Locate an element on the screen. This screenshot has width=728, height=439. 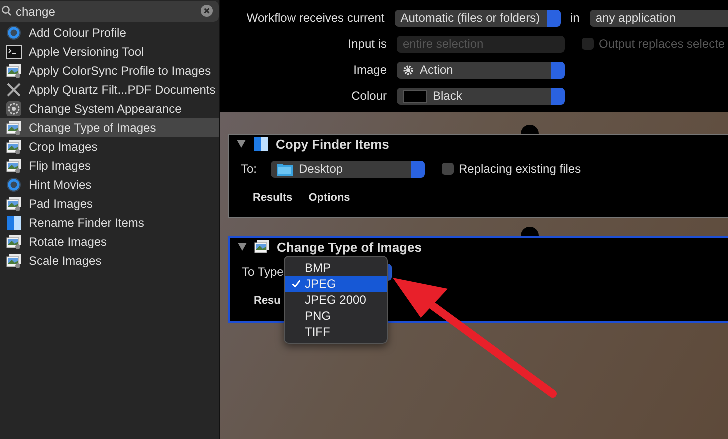
library-item: Crop Images is located at coordinates (109, 146).